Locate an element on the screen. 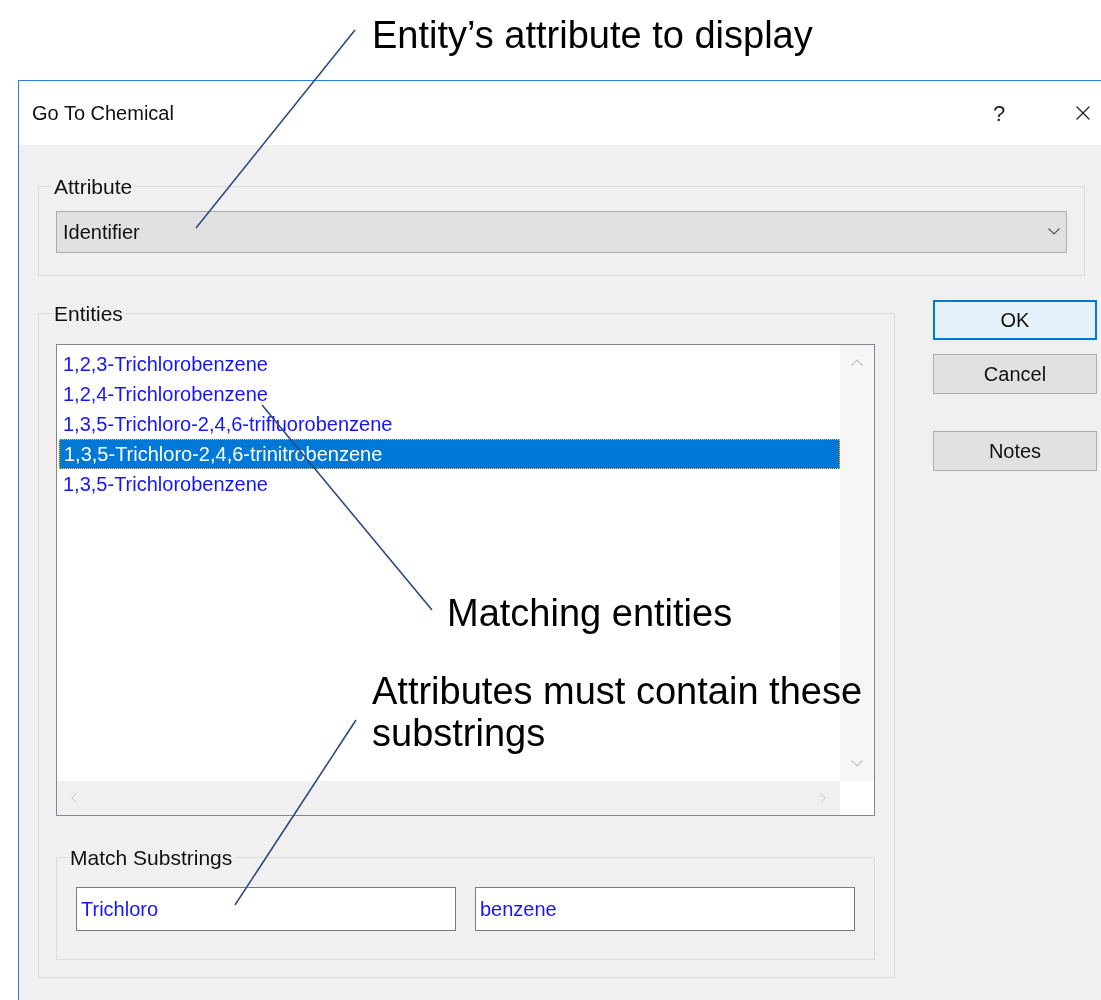  group-label: Attribute is located at coordinates (93, 187).